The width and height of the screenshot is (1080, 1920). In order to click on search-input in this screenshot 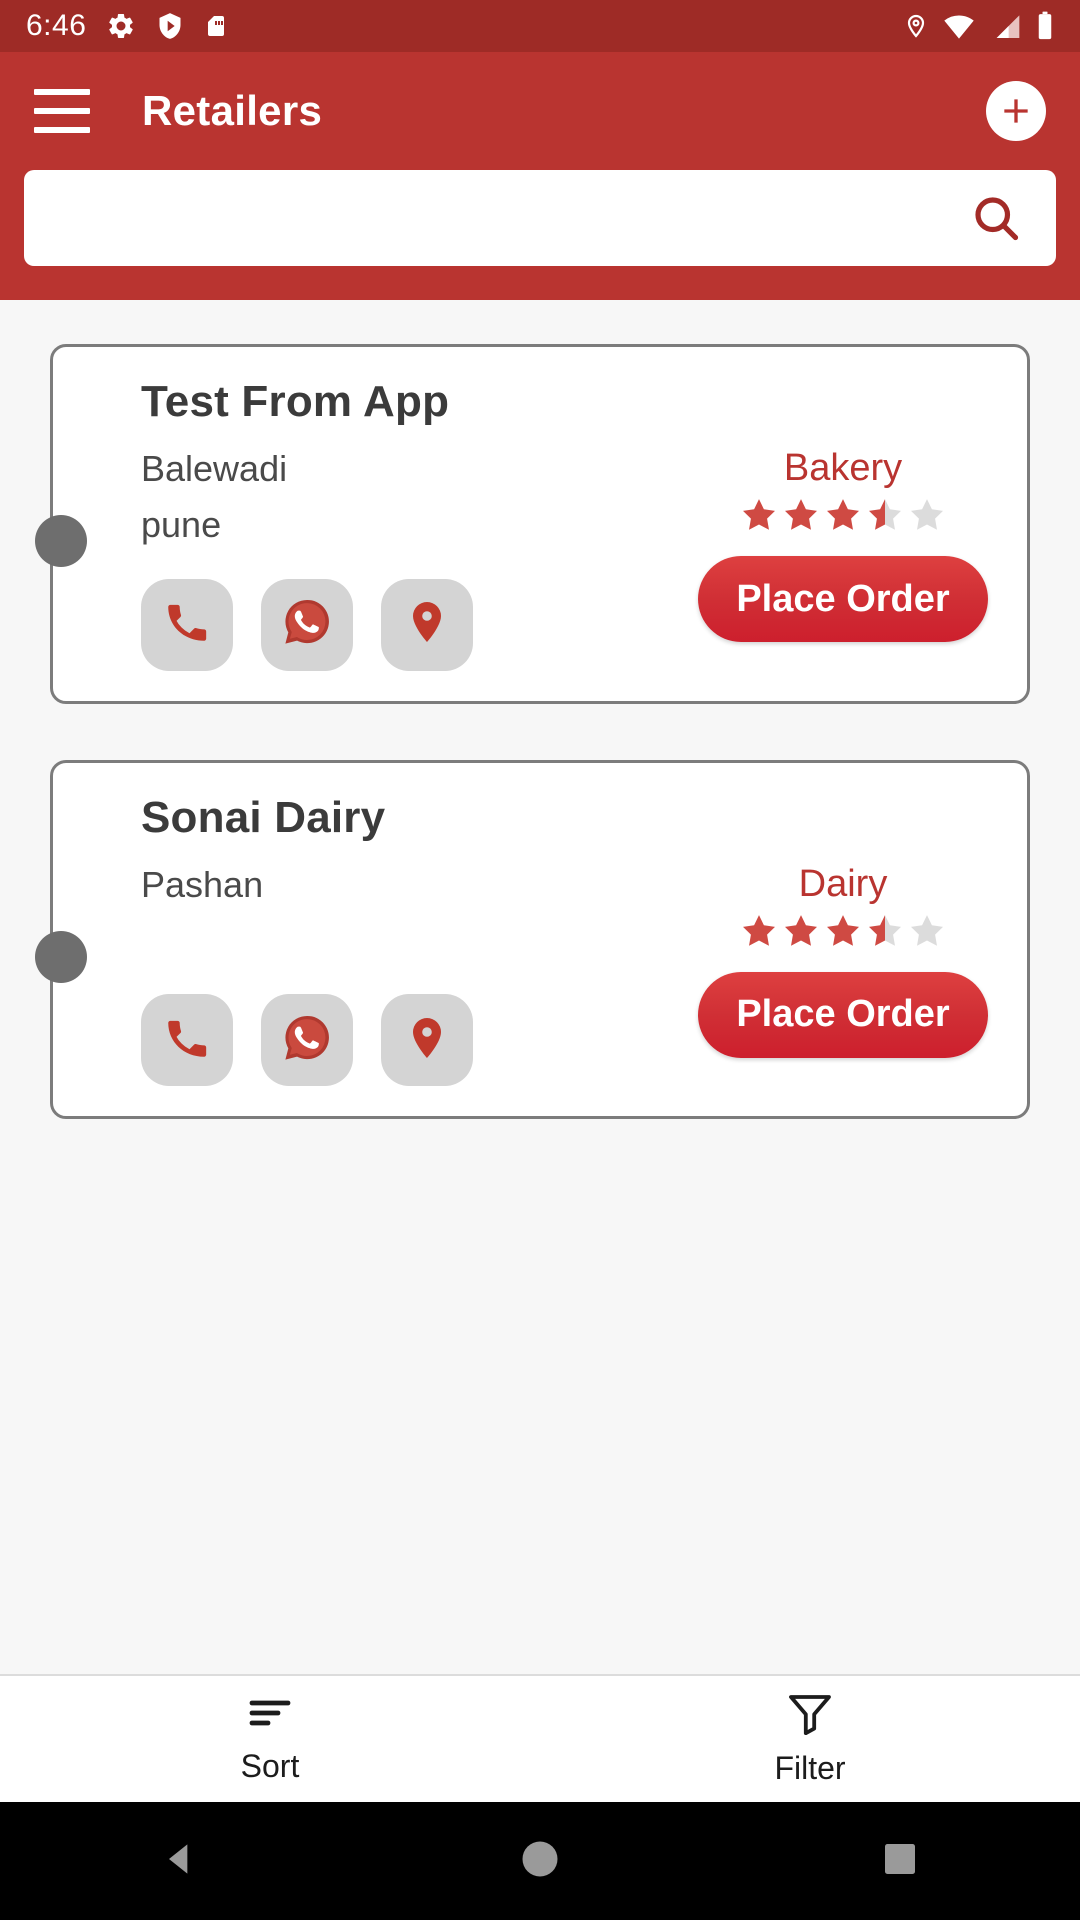, I will do `click(511, 218)`.